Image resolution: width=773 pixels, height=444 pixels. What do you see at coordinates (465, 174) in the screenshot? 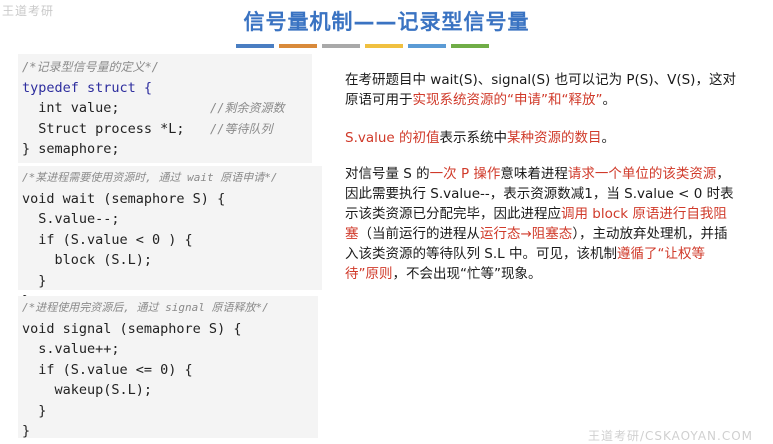
I see `text-highlight: 一次 P 操作` at bounding box center [465, 174].